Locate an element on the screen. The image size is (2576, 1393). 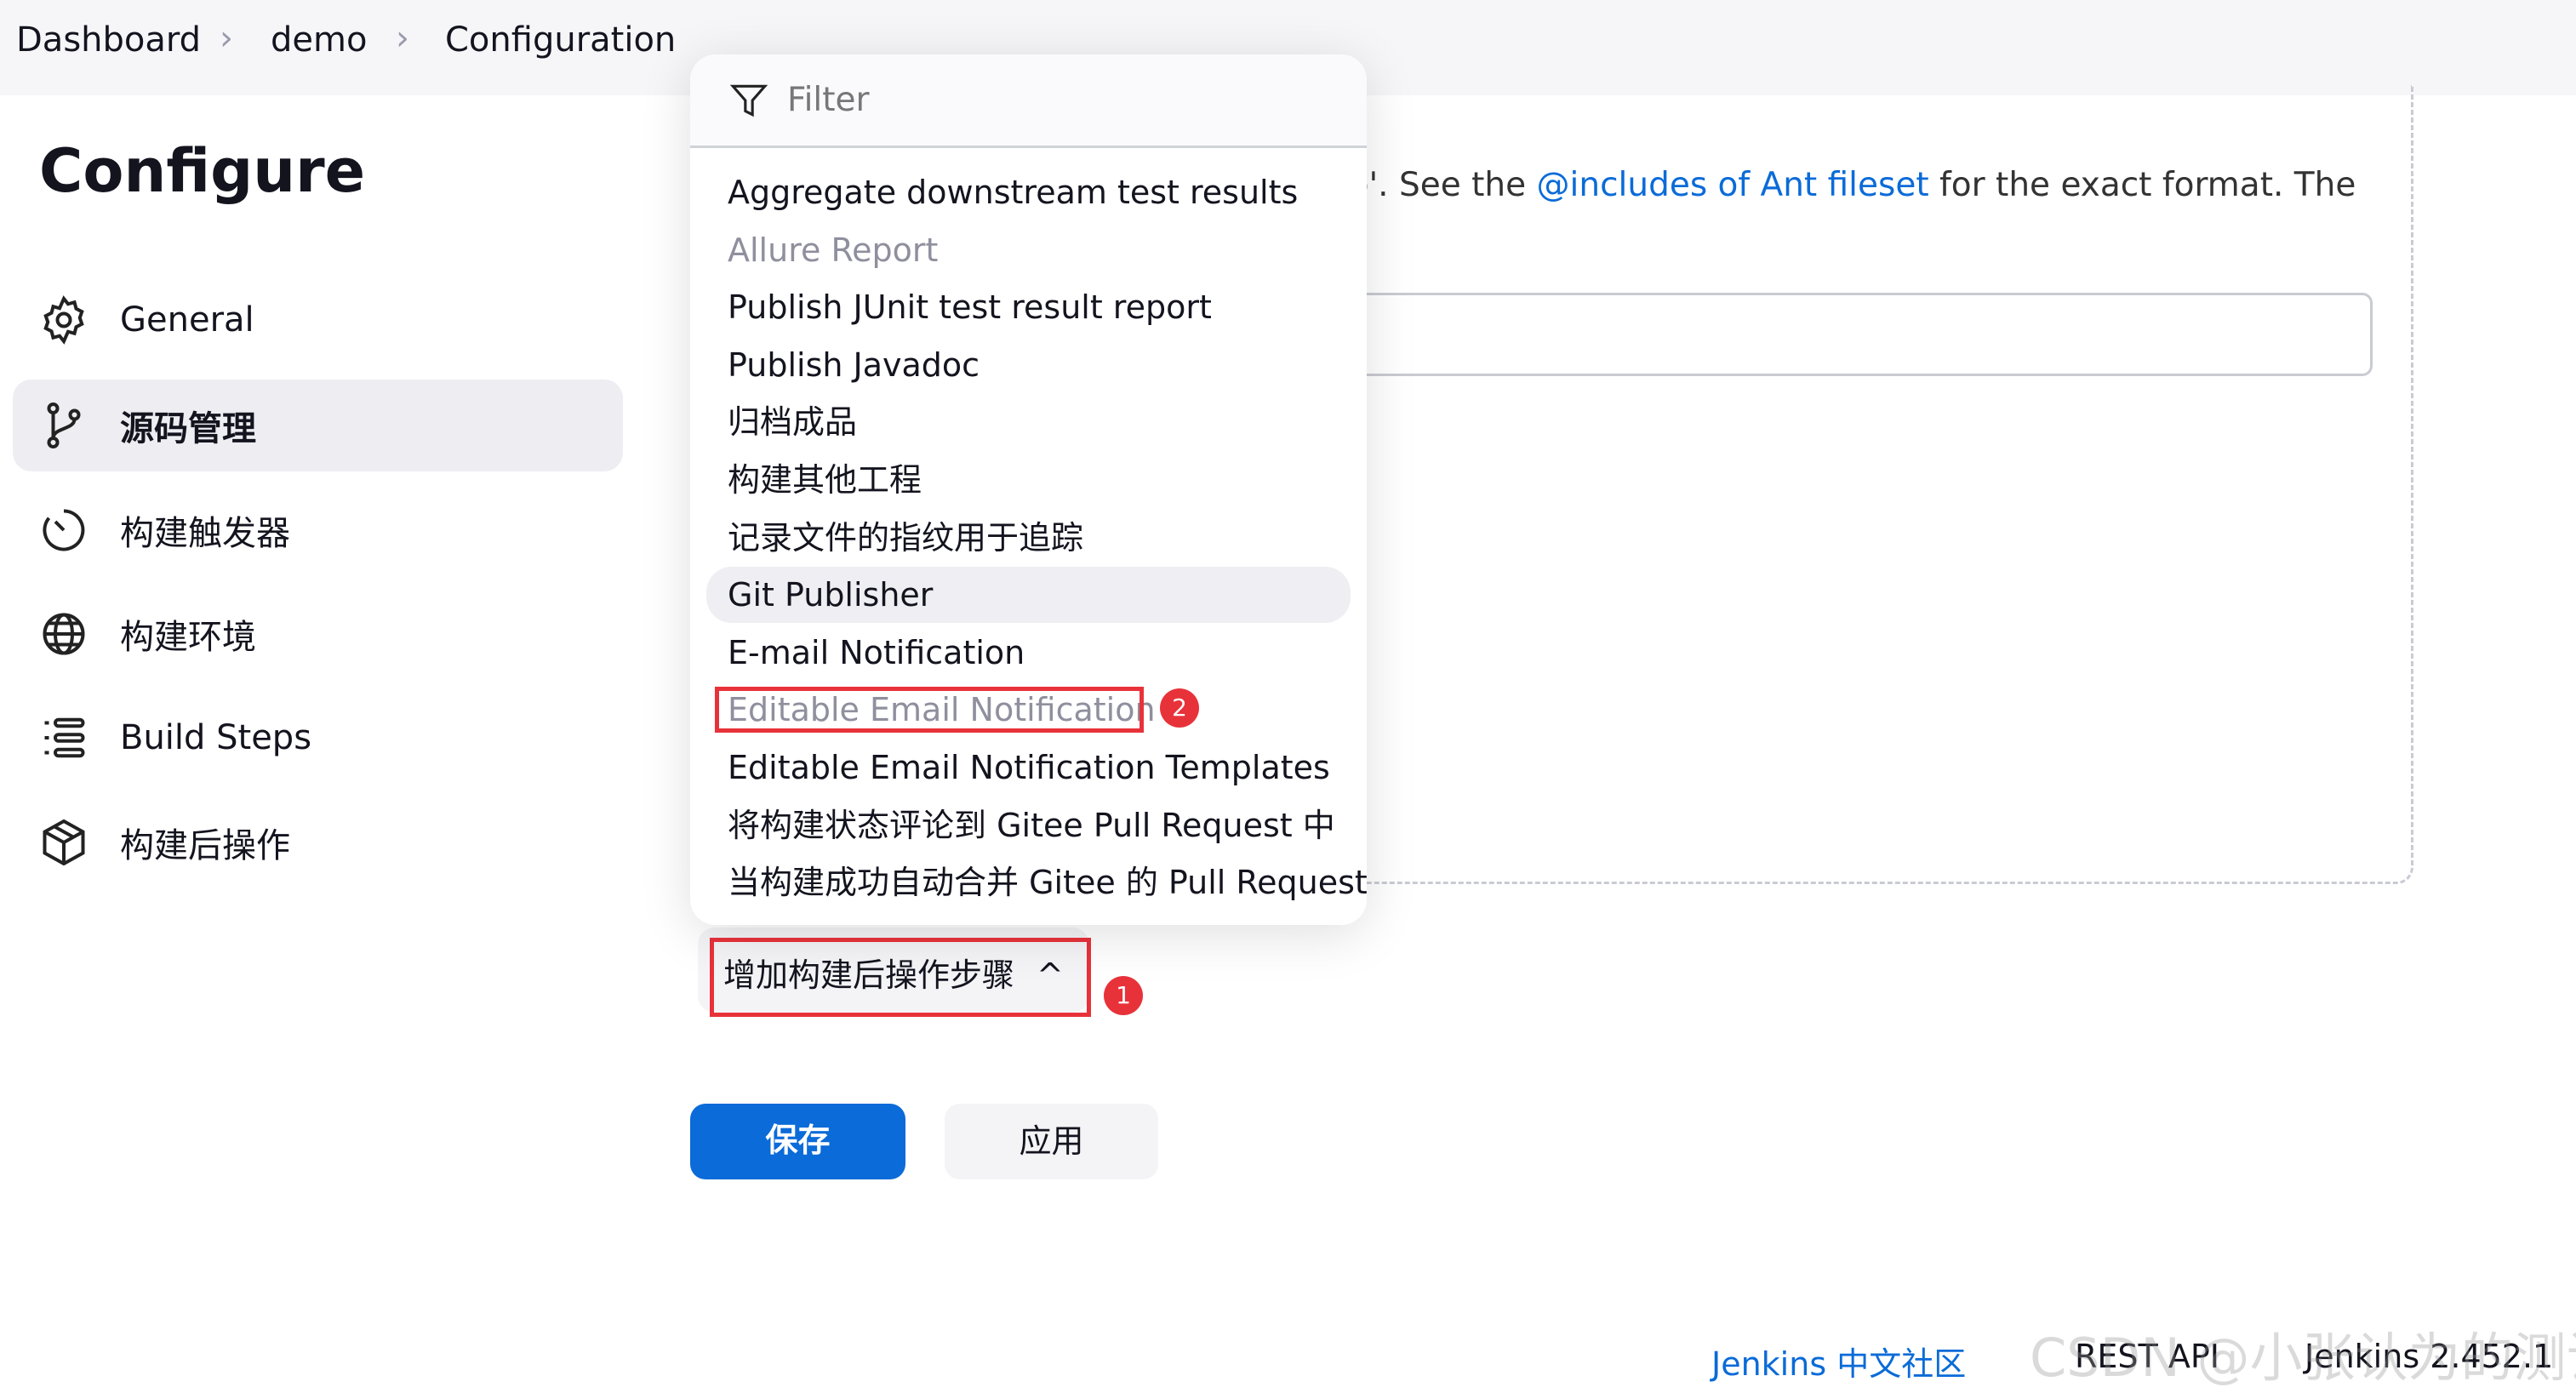
footer-community-link: Jenkins 中文社区 is located at coordinates (1838, 1361).